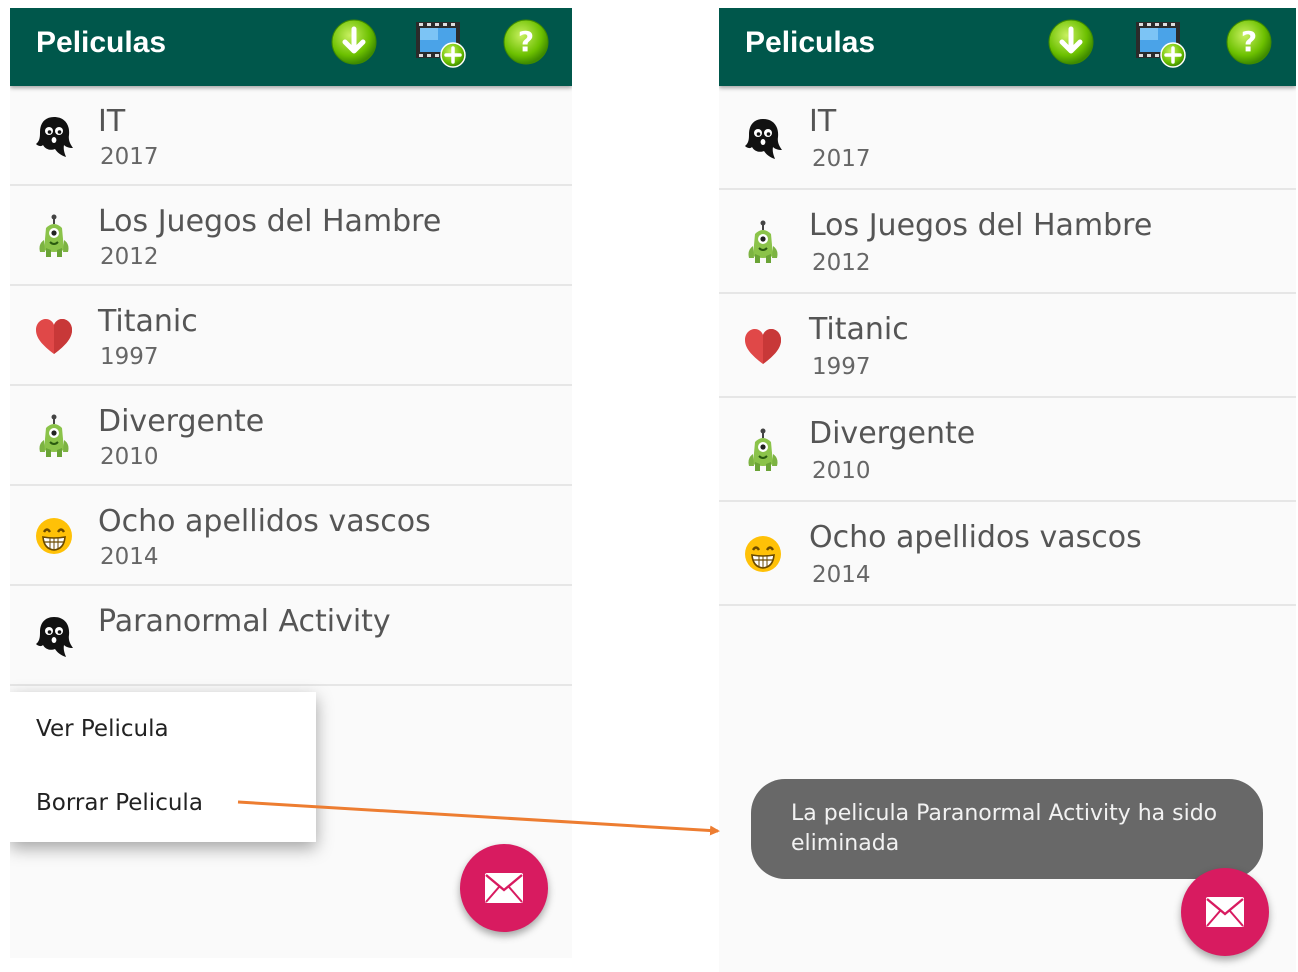 Image resolution: width=1298 pixels, height=972 pixels. Describe the element at coordinates (119, 803) in the screenshot. I see `menu-item-borrar-pelicula: Borrar Pelicula` at that location.